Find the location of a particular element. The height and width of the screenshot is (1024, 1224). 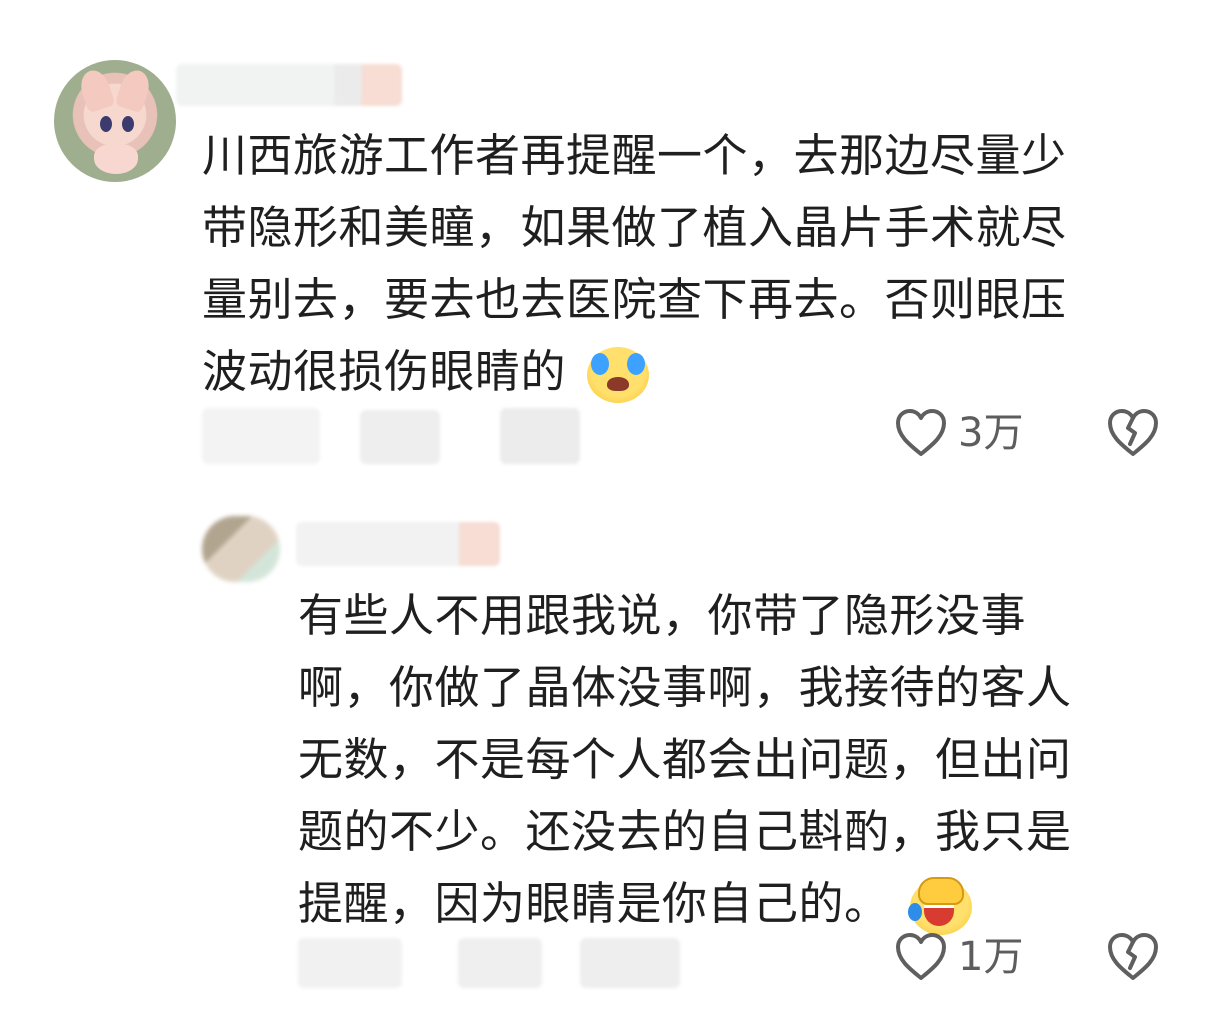

reply-line-text: 提醒，因为眼睛是你自己的。 is located at coordinates (594, 903).